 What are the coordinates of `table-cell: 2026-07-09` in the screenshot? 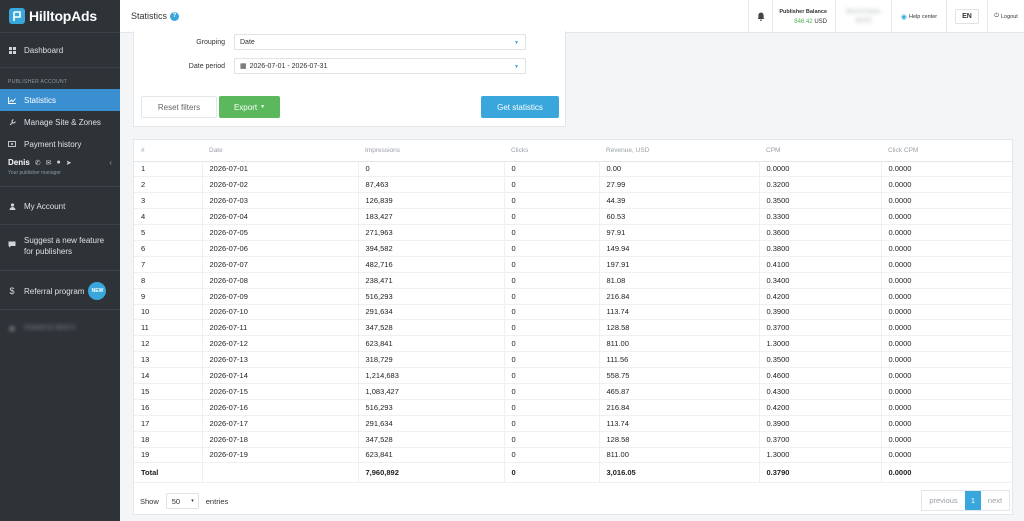 It's located at (279, 296).